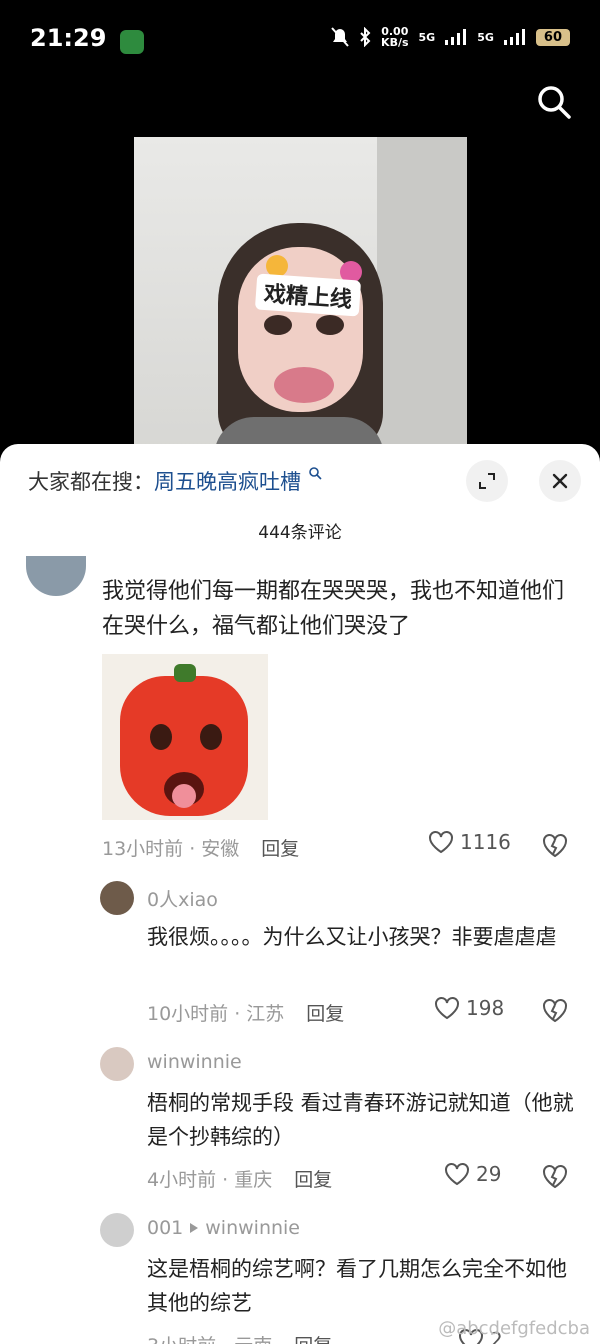 The height and width of the screenshot is (1344, 600). I want to click on reply-time-location: 4小时前 · 重庆, so click(210, 1180).